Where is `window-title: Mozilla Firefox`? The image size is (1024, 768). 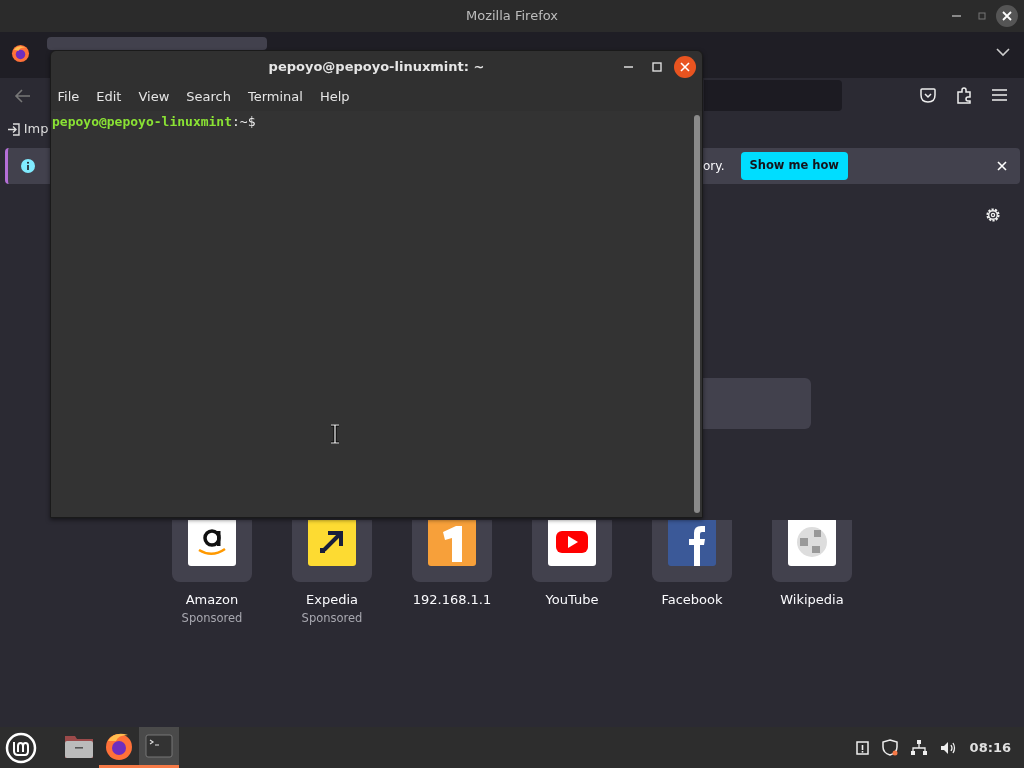
window-title: Mozilla Firefox is located at coordinates (512, 16).